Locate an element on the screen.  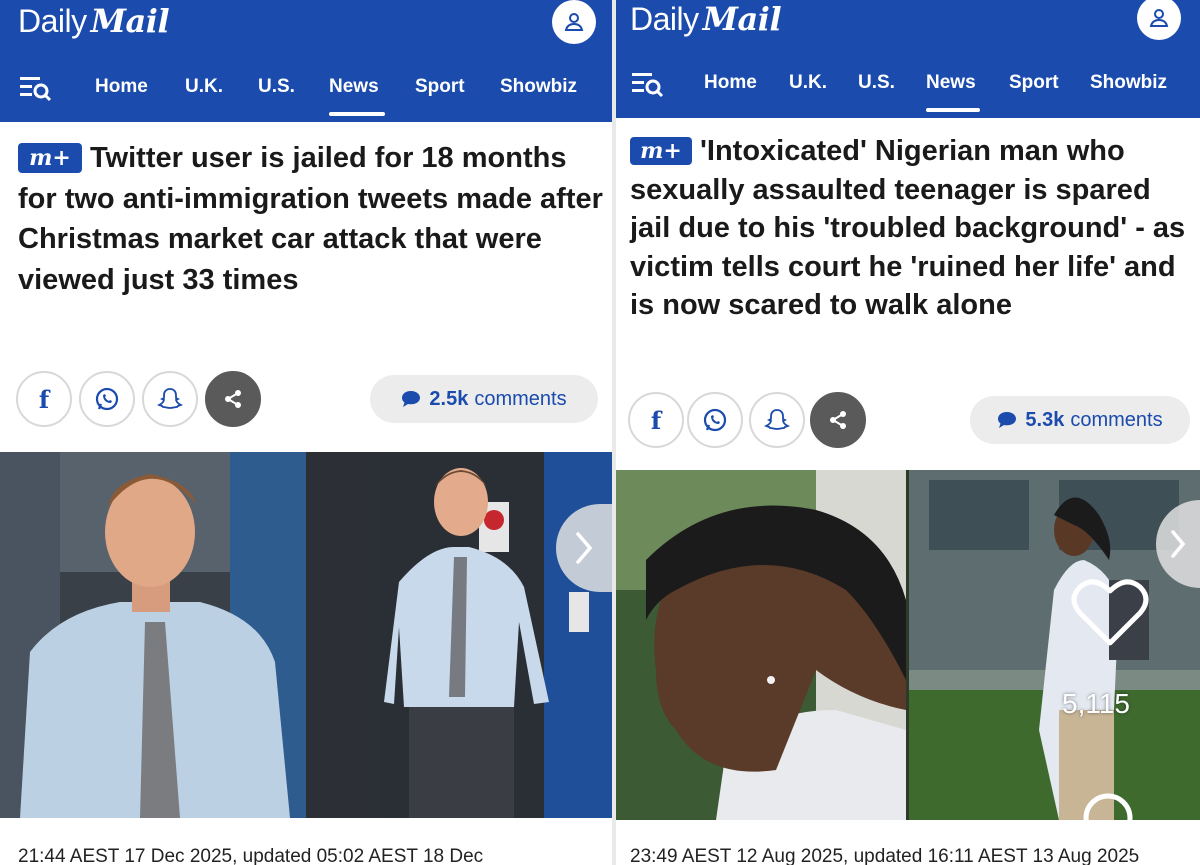
search-icon is located at coordinates (1112, 824).